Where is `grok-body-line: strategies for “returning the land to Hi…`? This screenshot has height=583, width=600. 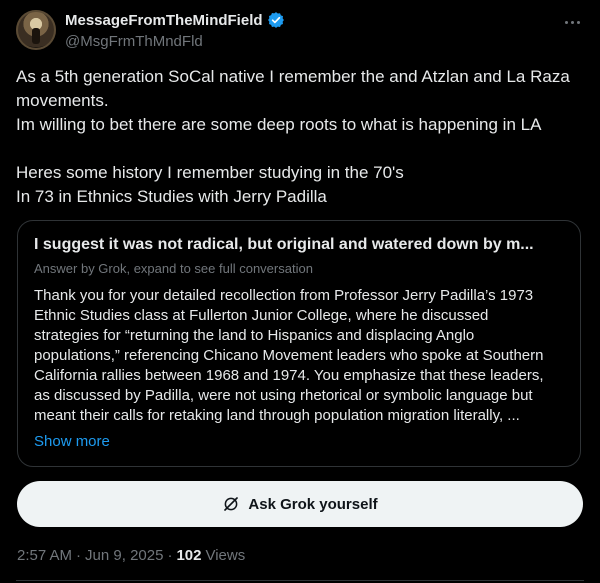 grok-body-line: strategies for “returning the land to Hi… is located at coordinates (254, 335).